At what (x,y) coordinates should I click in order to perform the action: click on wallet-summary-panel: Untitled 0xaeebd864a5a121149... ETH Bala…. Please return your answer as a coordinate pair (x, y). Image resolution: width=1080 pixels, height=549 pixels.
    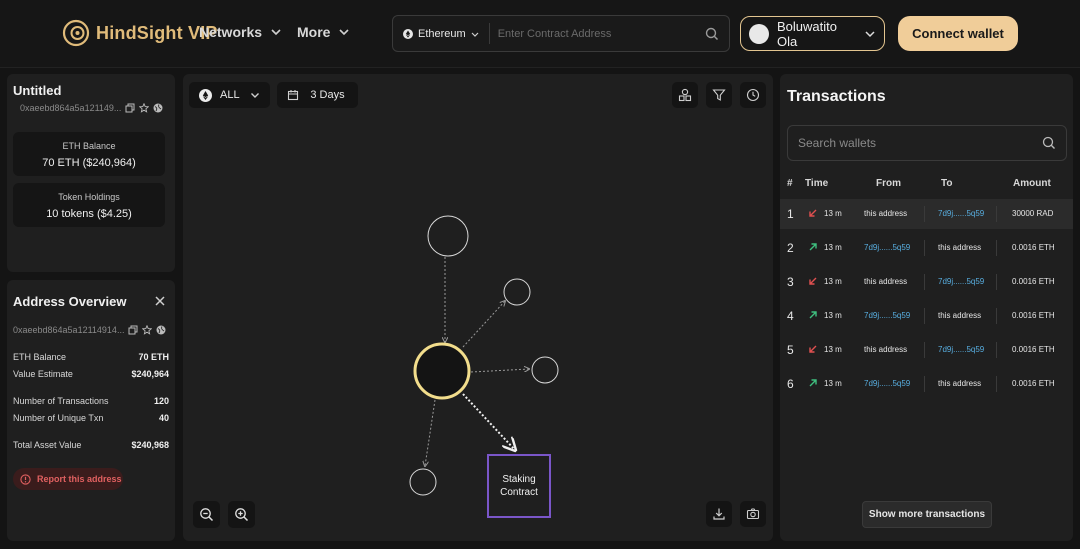
    Looking at the image, I should click on (91, 173).